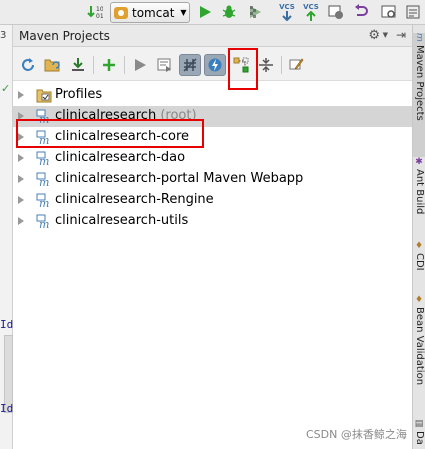 The image size is (425, 449). What do you see at coordinates (419, 246) in the screenshot?
I see `cdi-icon: ♦` at bounding box center [419, 246].